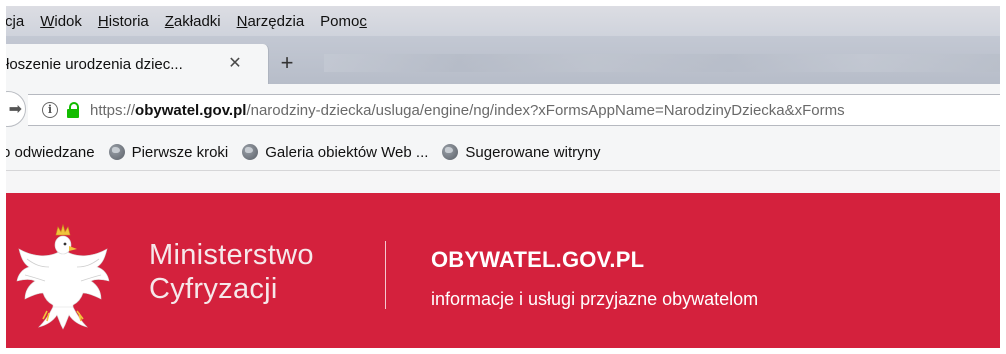 This screenshot has height=354, width=1006. What do you see at coordinates (61, 21) in the screenshot?
I see `menu-item-widok: Widok` at bounding box center [61, 21].